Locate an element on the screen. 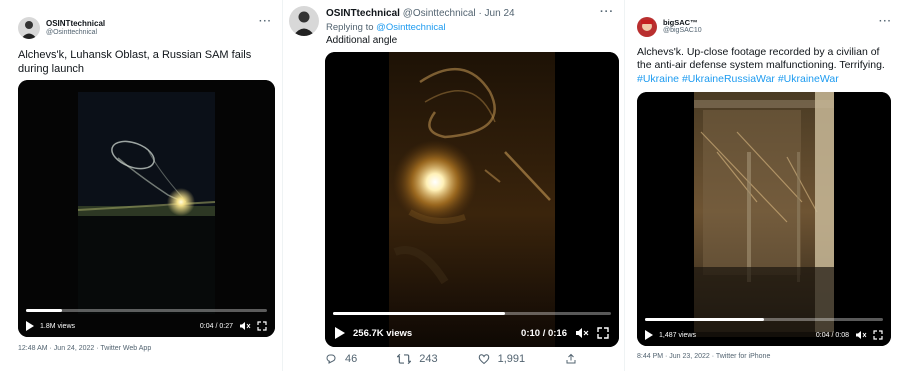  tweet-text: Additional angle is located at coordinates (362, 40).